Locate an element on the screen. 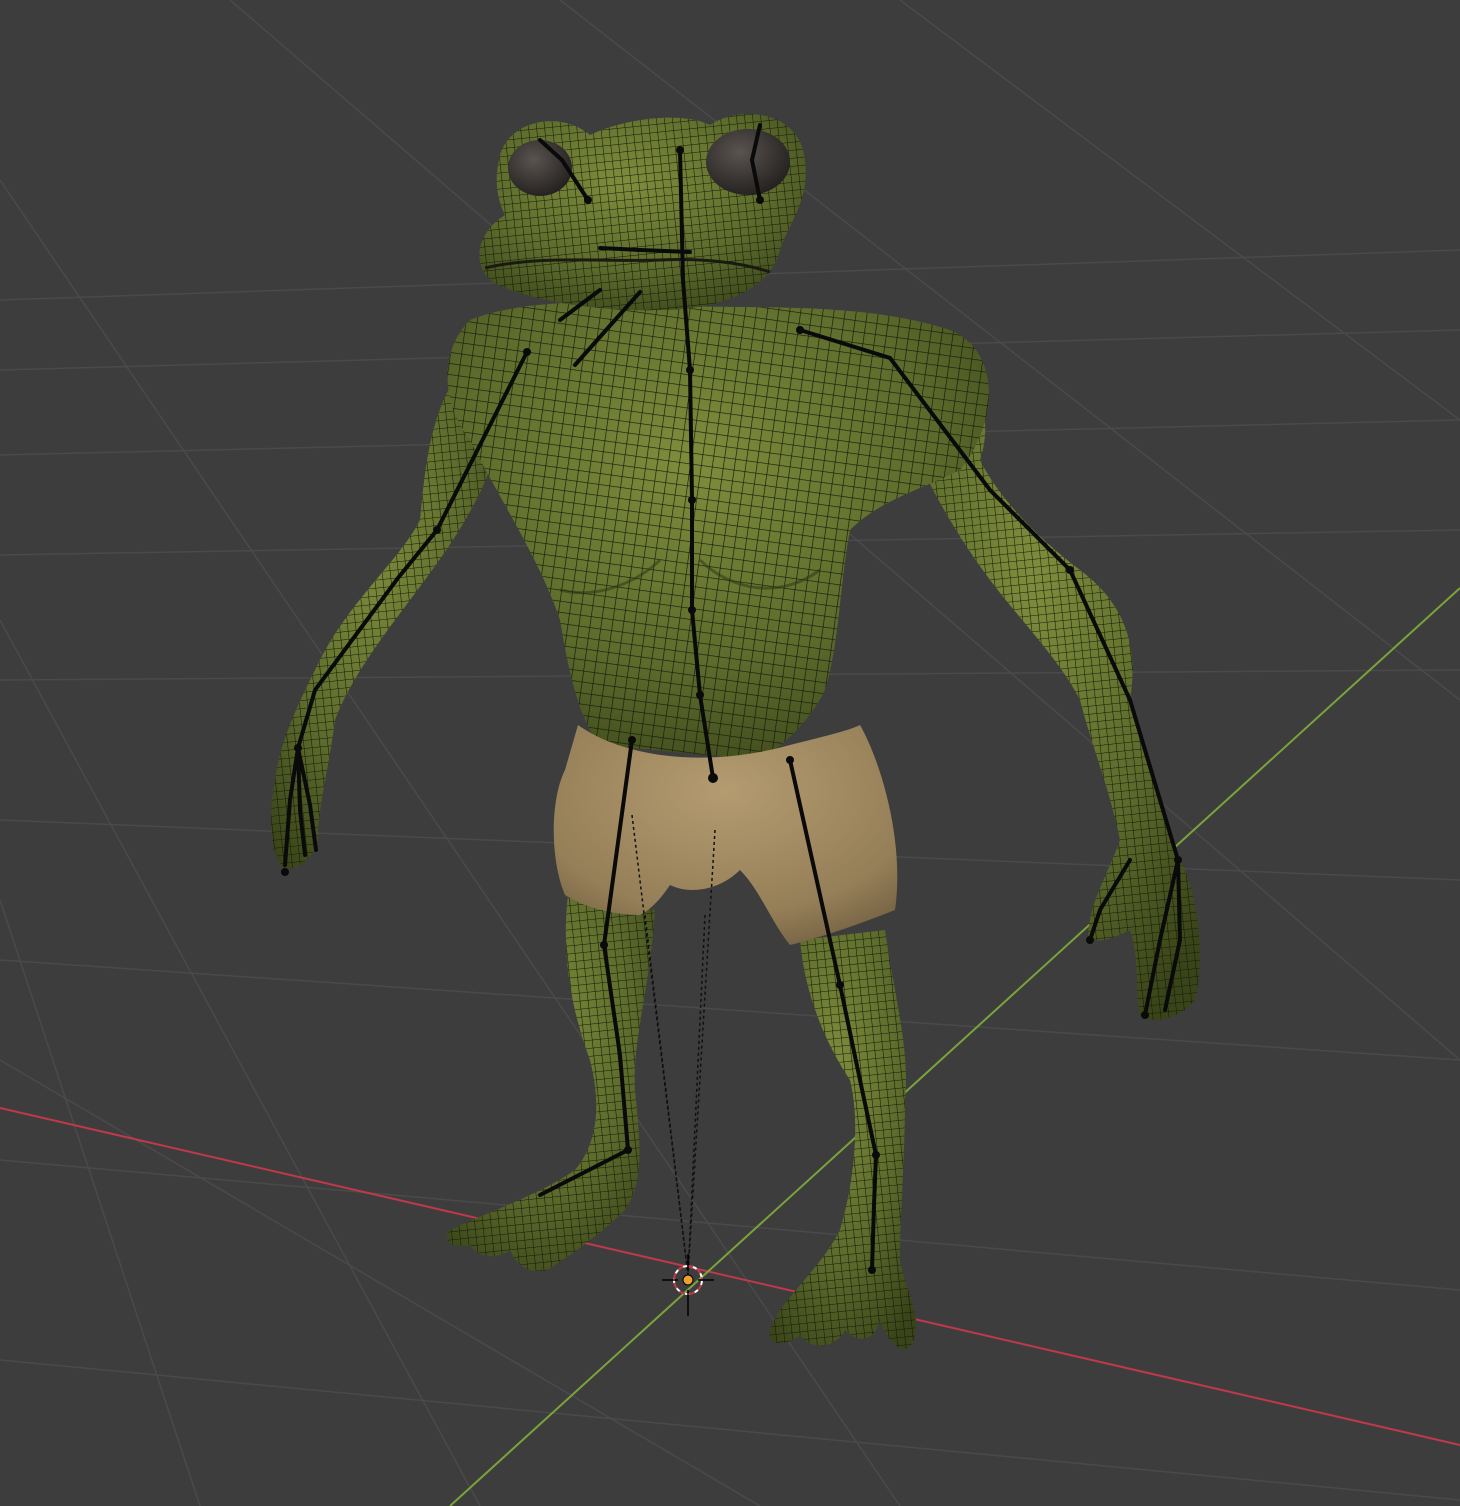 The image size is (1460, 1506). left-arm is located at coordinates (380, 615).